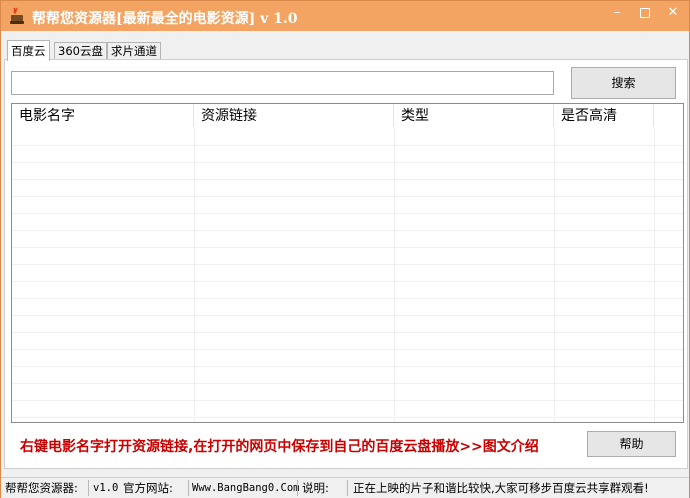 The image size is (690, 498). What do you see at coordinates (17, 15) in the screenshot?
I see `app-icon` at bounding box center [17, 15].